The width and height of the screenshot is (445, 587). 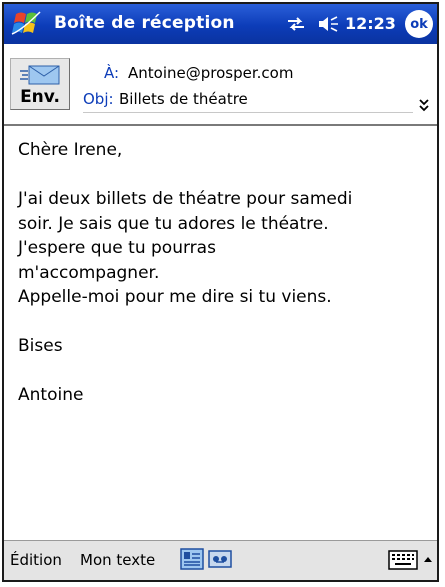 I want to click on send-button: Env., so click(x=40, y=84).